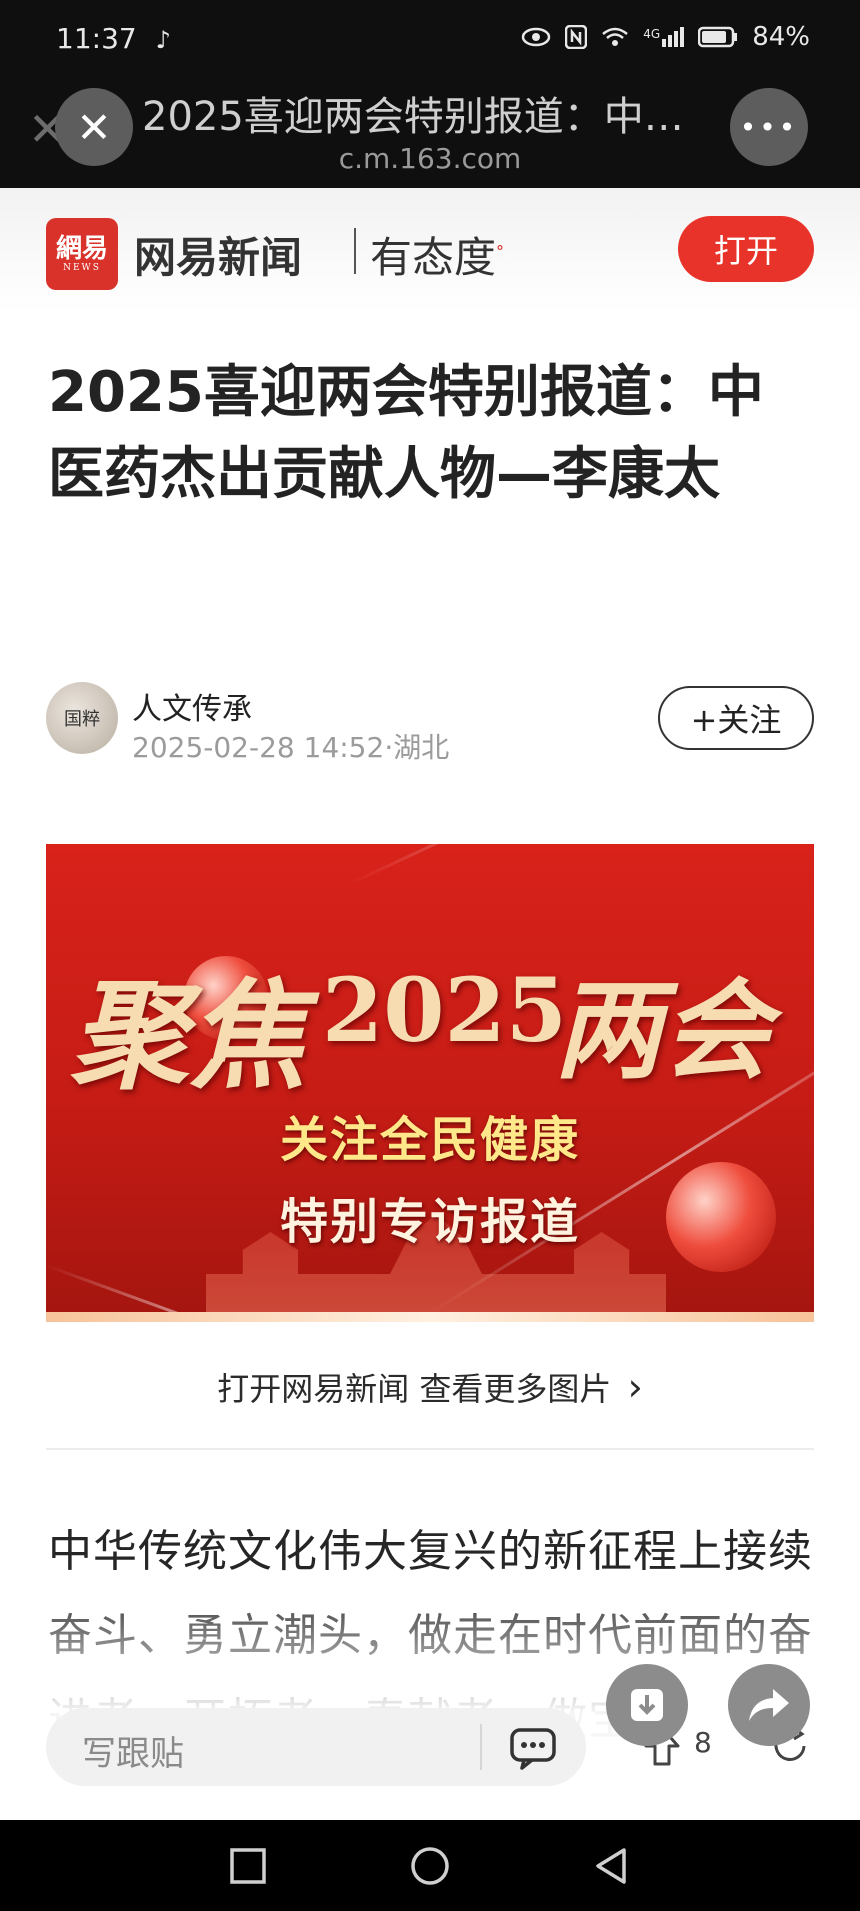  Describe the element at coordinates (736, 718) in the screenshot. I see `follow-button: +关注` at that location.